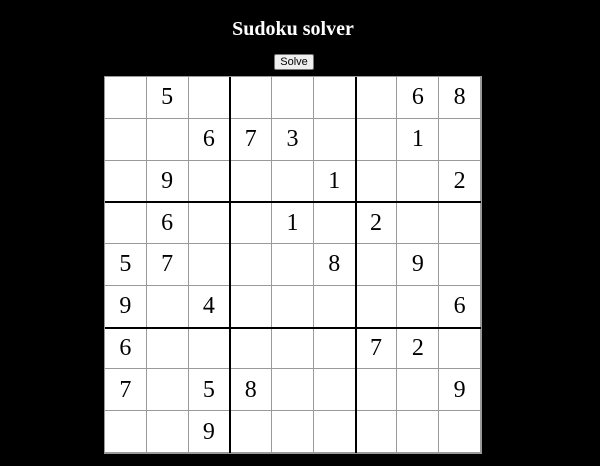 Image resolution: width=600 pixels, height=466 pixels. What do you see at coordinates (251, 348) in the screenshot?
I see `sudoku-cell-r7-c4` at bounding box center [251, 348].